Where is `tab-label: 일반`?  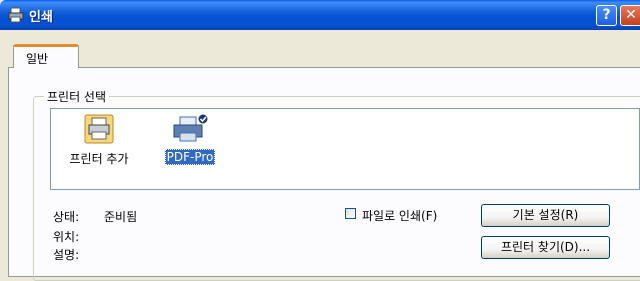
tab-label: 일반 is located at coordinates (37, 59).